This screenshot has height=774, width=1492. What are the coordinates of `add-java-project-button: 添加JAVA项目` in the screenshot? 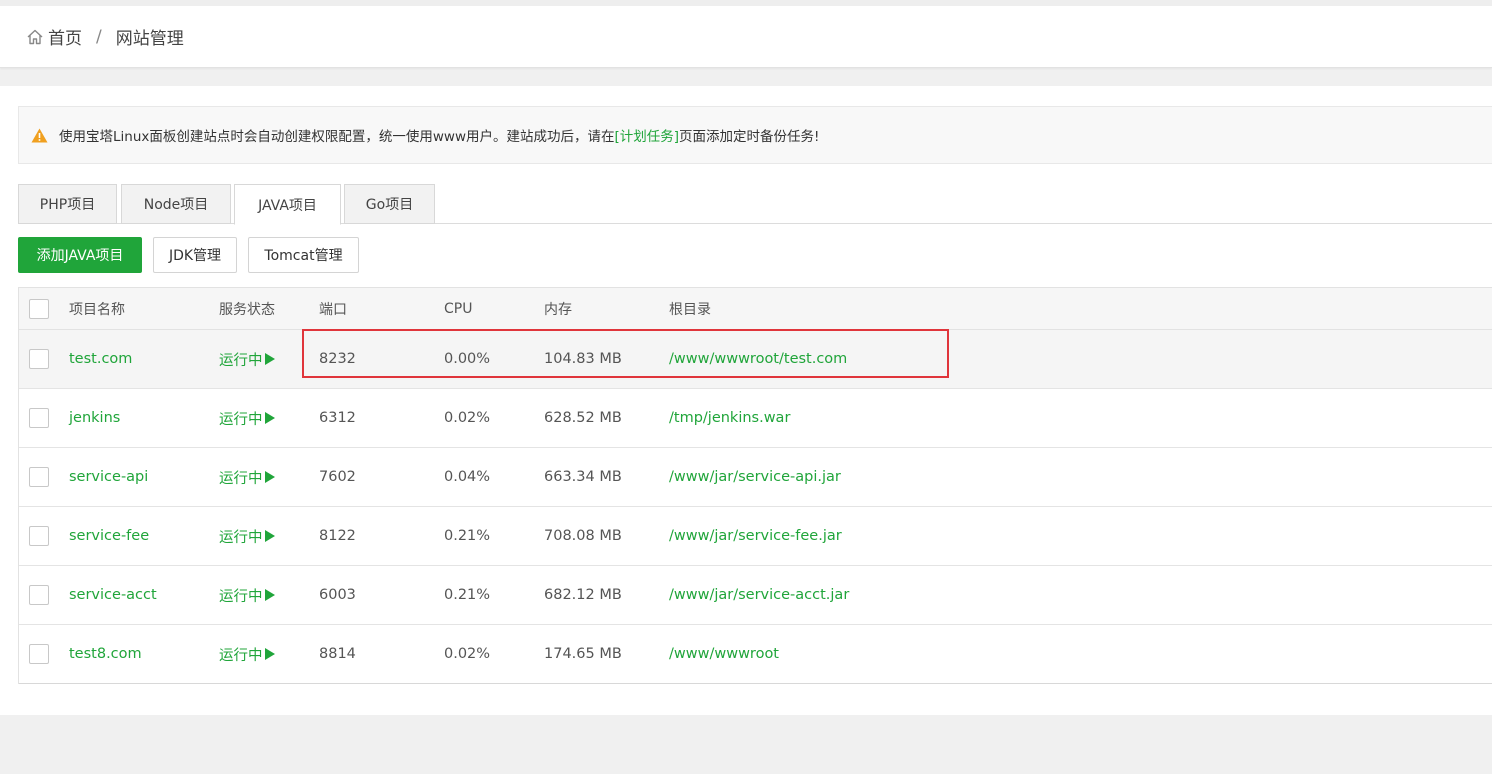 It's located at (80, 255).